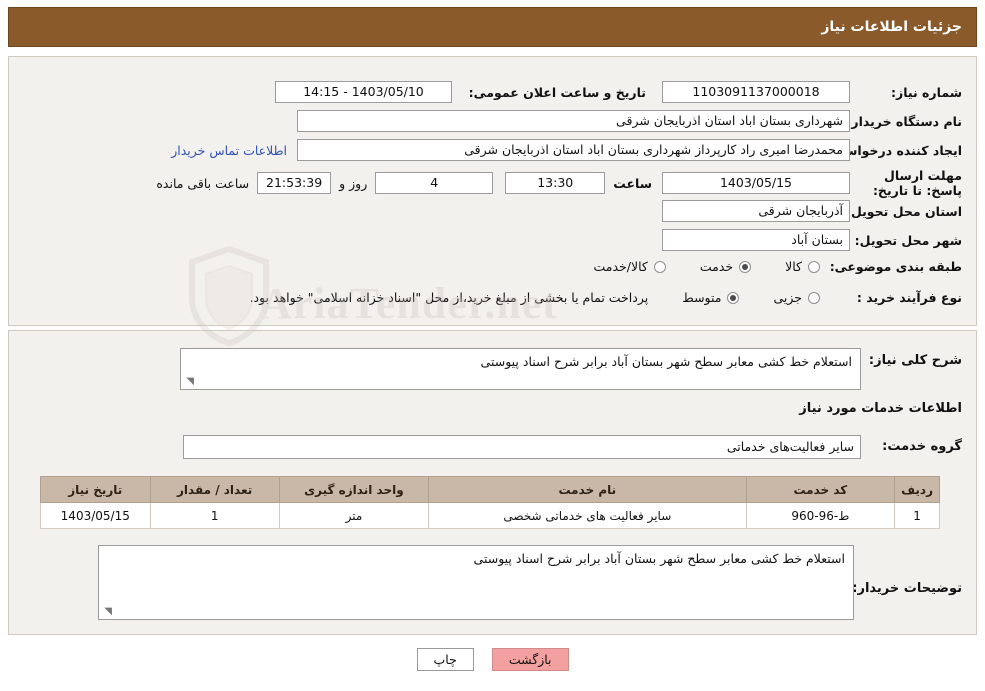 The height and width of the screenshot is (691, 985). I want to click on public-announce-label: تاریخ و ساعت اعلان عمومی:, so click(557, 92).